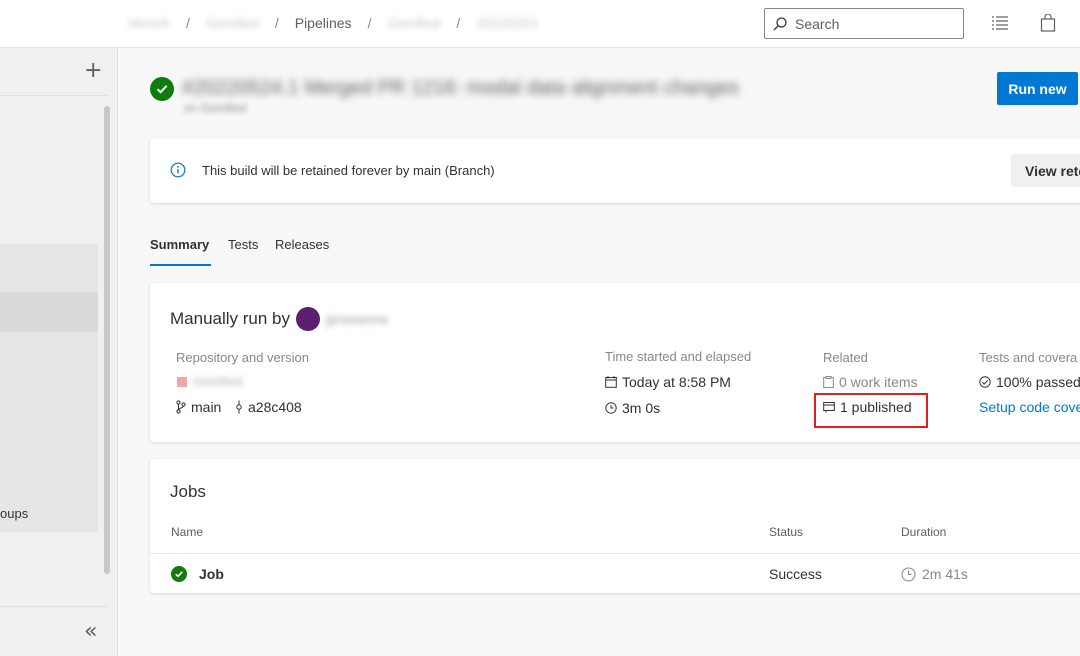 The width and height of the screenshot is (1080, 656). Describe the element at coordinates (1029, 407) in the screenshot. I see `setup-code-coverage-link: Setup code cove` at that location.